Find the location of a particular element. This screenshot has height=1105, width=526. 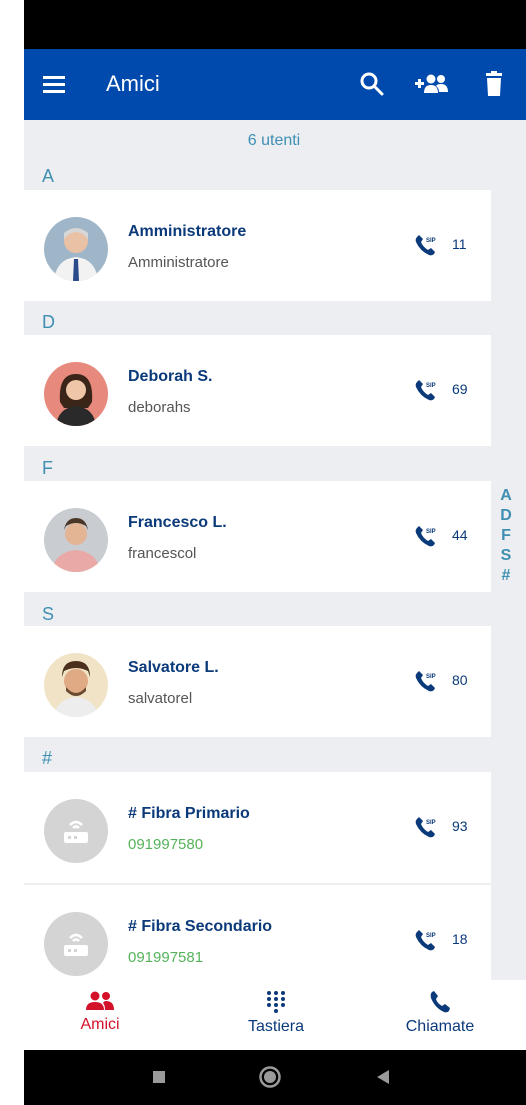

extension-number: 11 is located at coordinates (459, 244).